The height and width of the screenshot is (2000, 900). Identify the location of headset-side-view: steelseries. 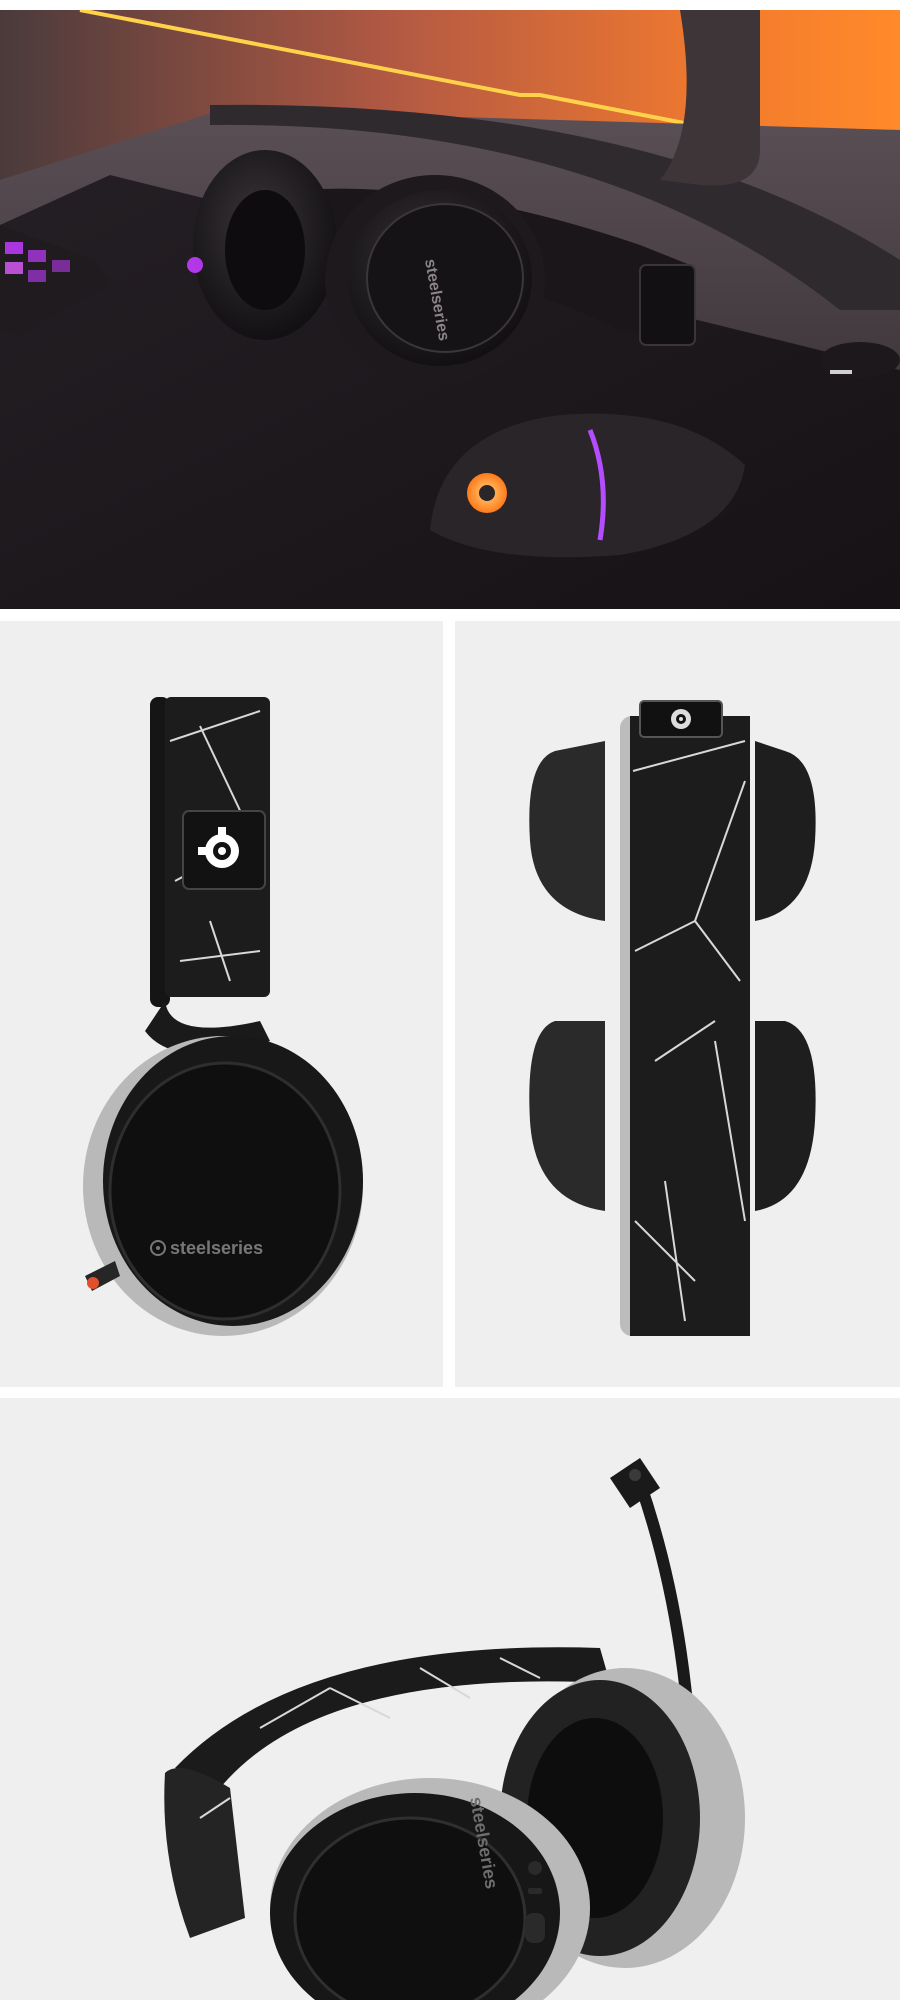
(223, 1016).